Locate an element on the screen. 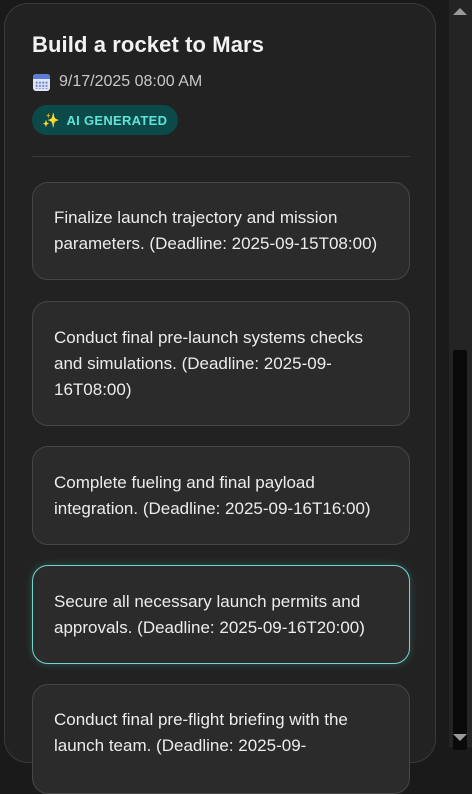 This screenshot has width=472, height=794. goal-date: 9/17/2025 08:00 AM is located at coordinates (131, 81).